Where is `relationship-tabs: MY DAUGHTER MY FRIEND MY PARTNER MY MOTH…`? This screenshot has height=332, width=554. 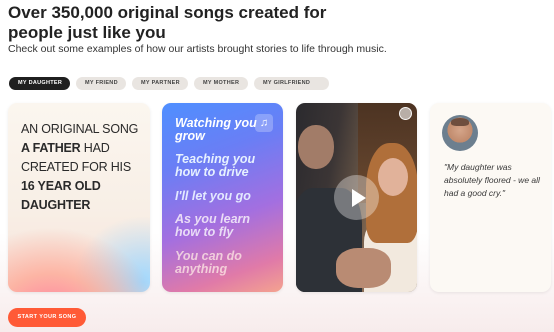 relationship-tabs: MY DAUGHTER MY FRIEND MY PARTNER MY MOTH… is located at coordinates (169, 83).